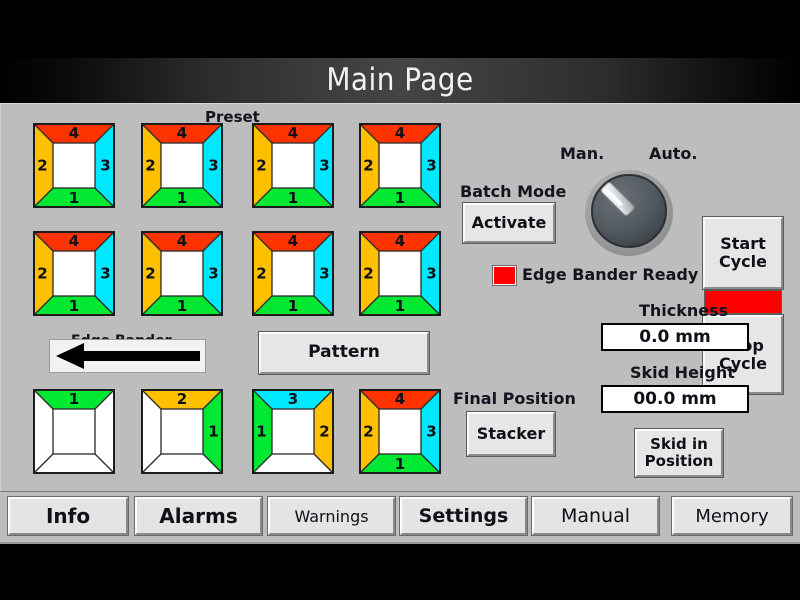 This screenshot has width=800, height=600. Describe the element at coordinates (675, 337) in the screenshot. I see `thickness-readout: 0.0 mm` at that location.